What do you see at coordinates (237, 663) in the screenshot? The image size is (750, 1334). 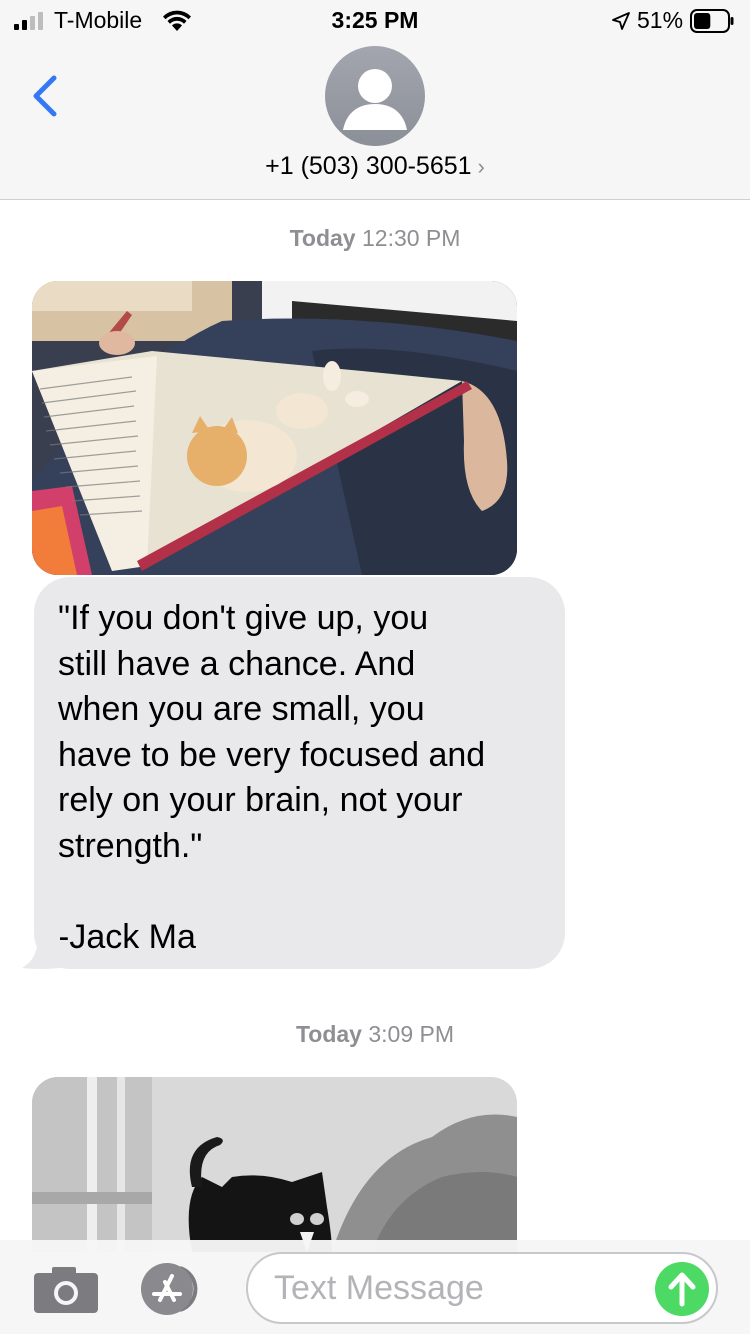 I see `message-line: still have a chance. And` at bounding box center [237, 663].